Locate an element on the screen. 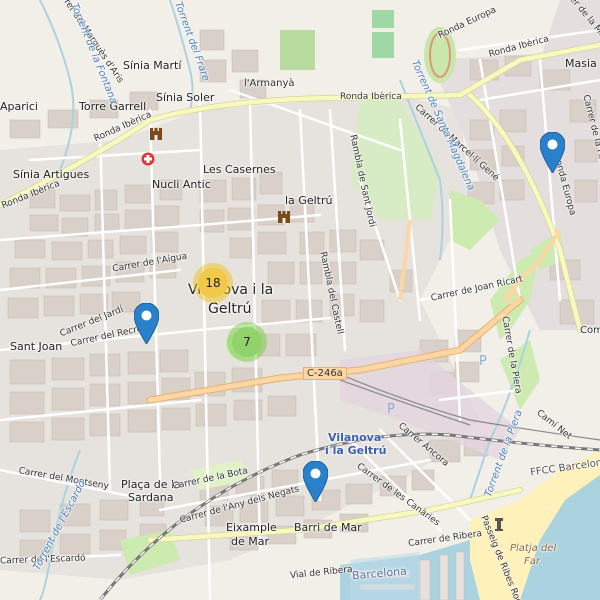 The width and height of the screenshot is (600, 600). marker-cluster-18: 18 is located at coordinates (213, 283).